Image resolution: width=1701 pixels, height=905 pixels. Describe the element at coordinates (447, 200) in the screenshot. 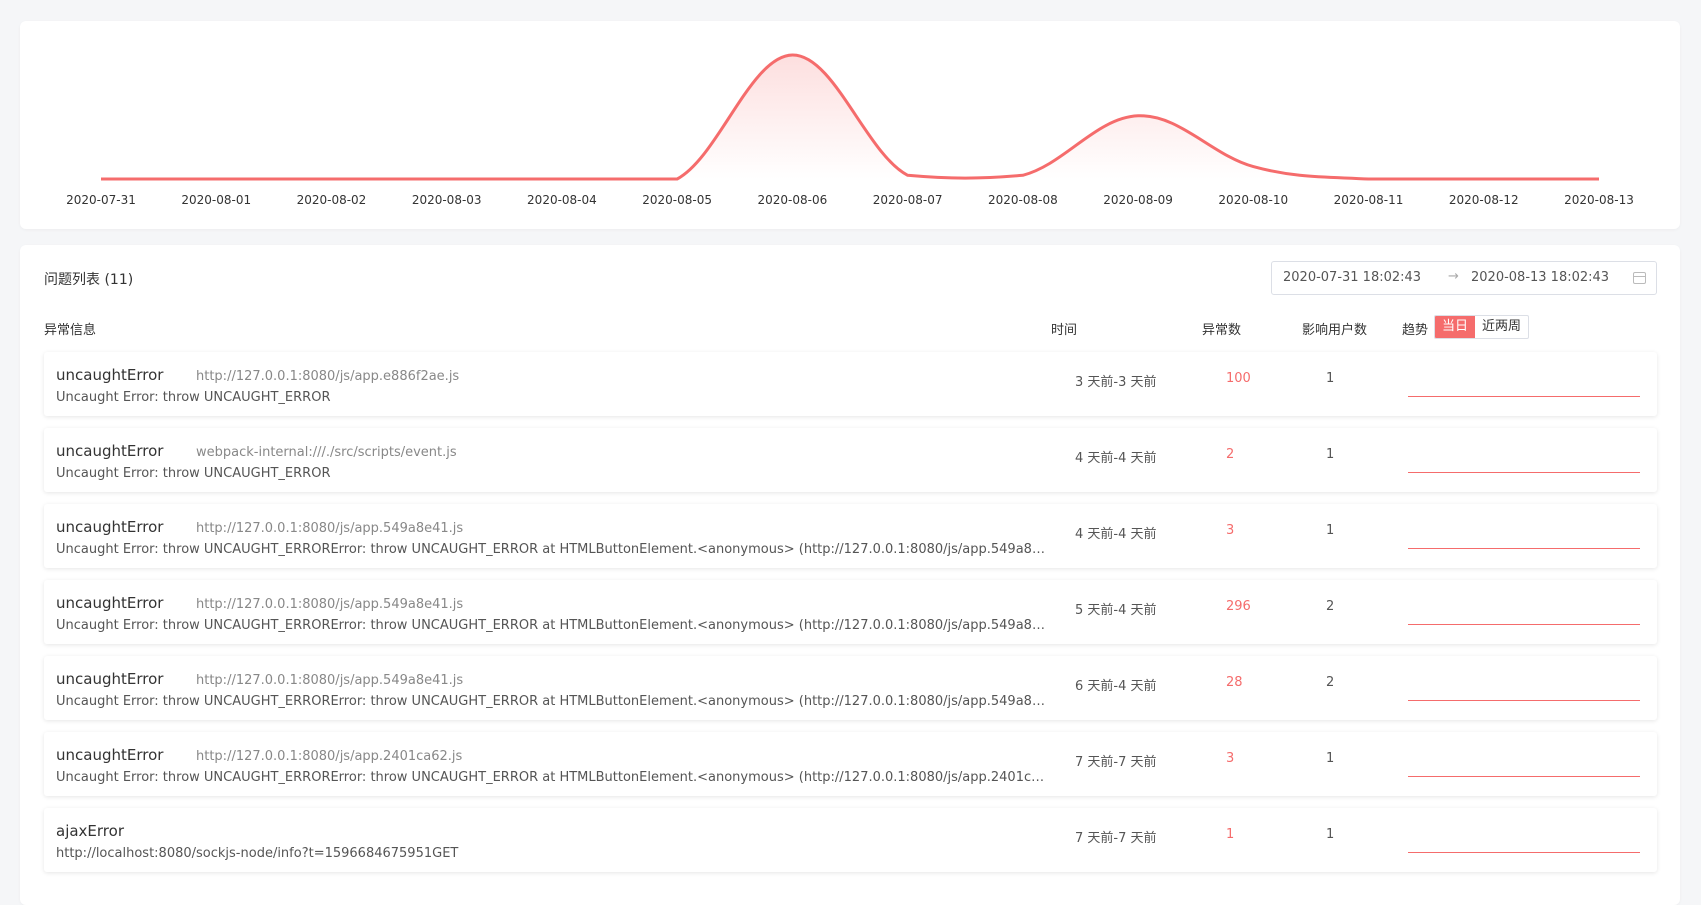

I see `x-tick-label: 2020-08-03` at that location.